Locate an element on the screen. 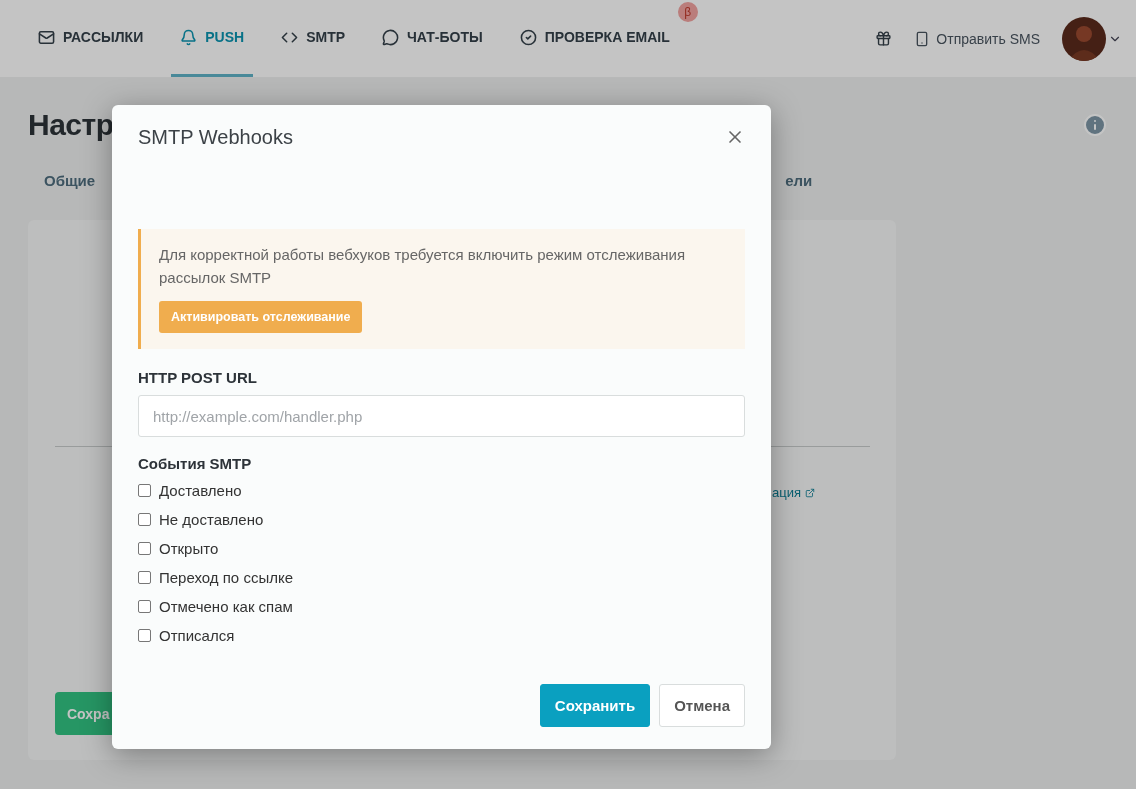  event-checkbox: Отмечено как спам is located at coordinates (441, 606).